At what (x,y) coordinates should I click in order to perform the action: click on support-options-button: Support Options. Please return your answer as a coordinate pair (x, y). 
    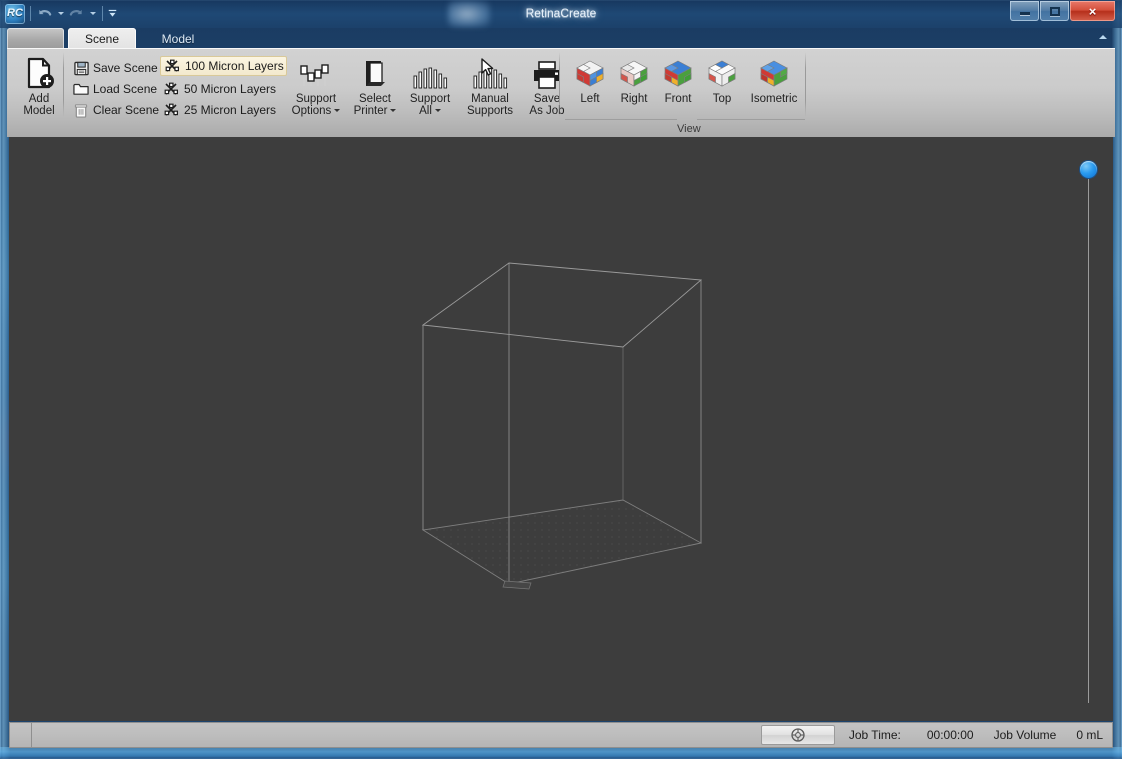
    Looking at the image, I should click on (316, 86).